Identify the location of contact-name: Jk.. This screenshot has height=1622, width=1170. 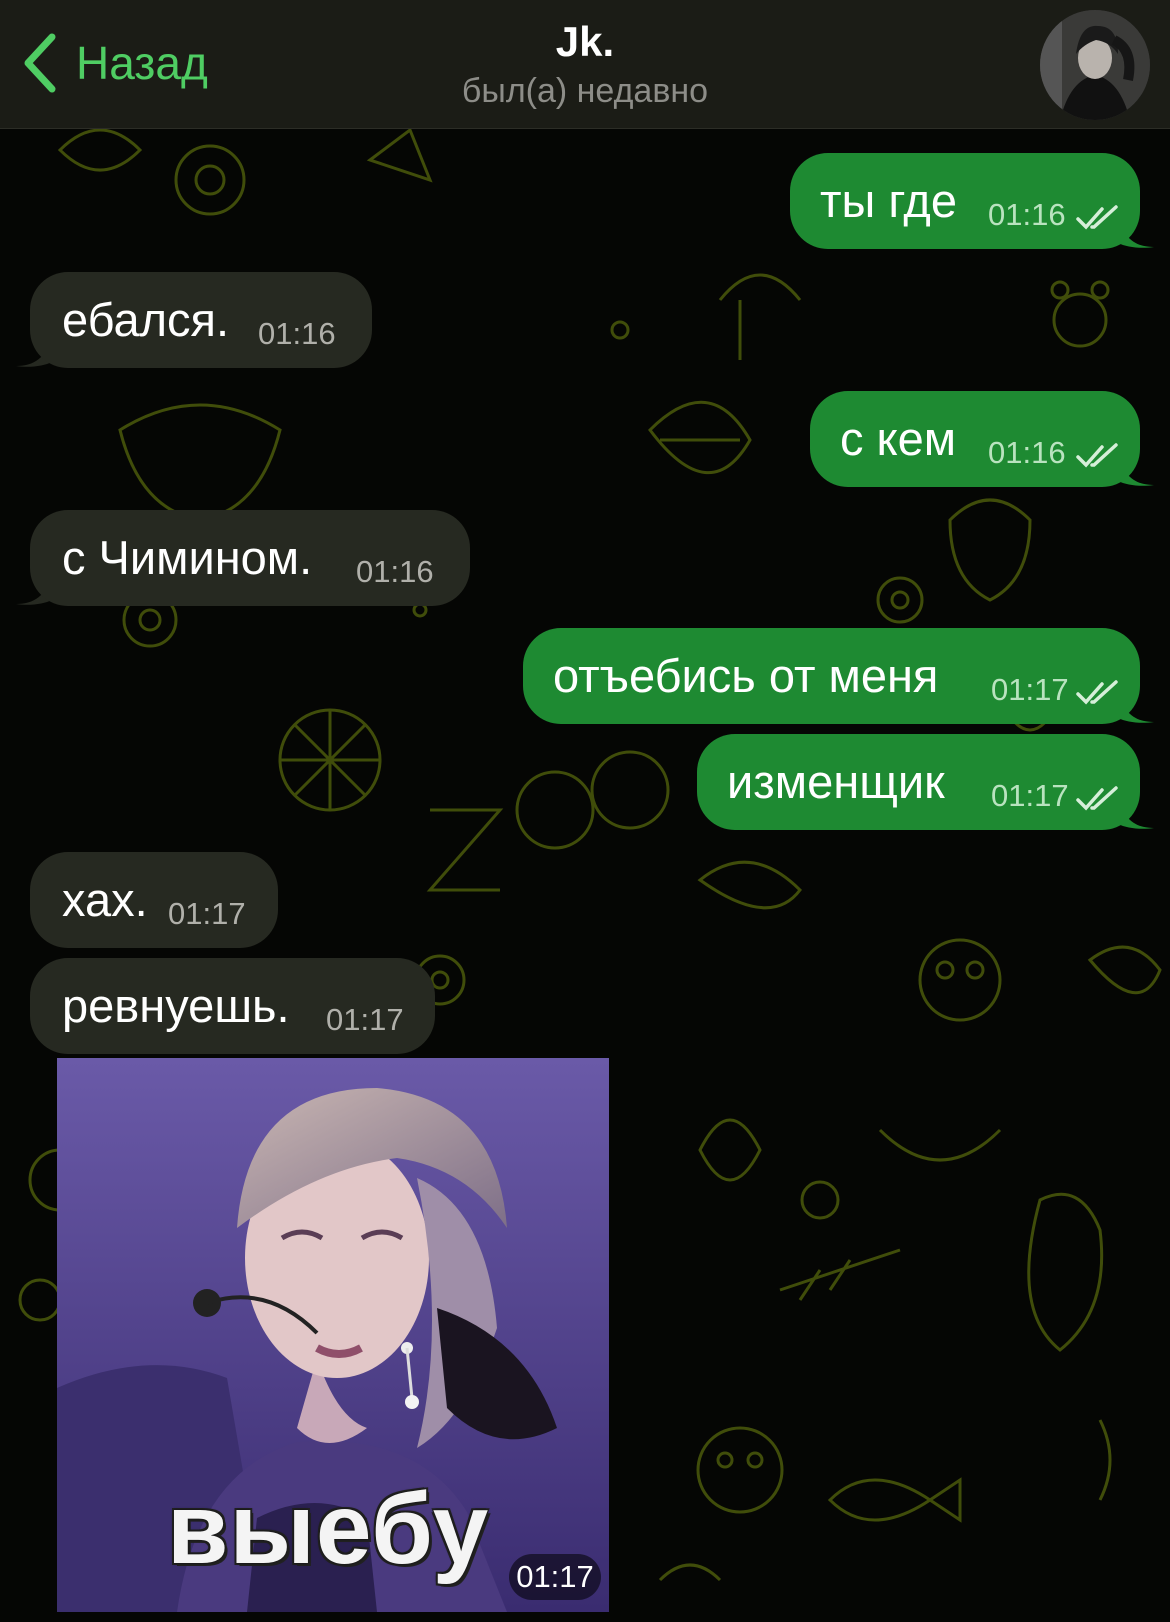
(585, 42).